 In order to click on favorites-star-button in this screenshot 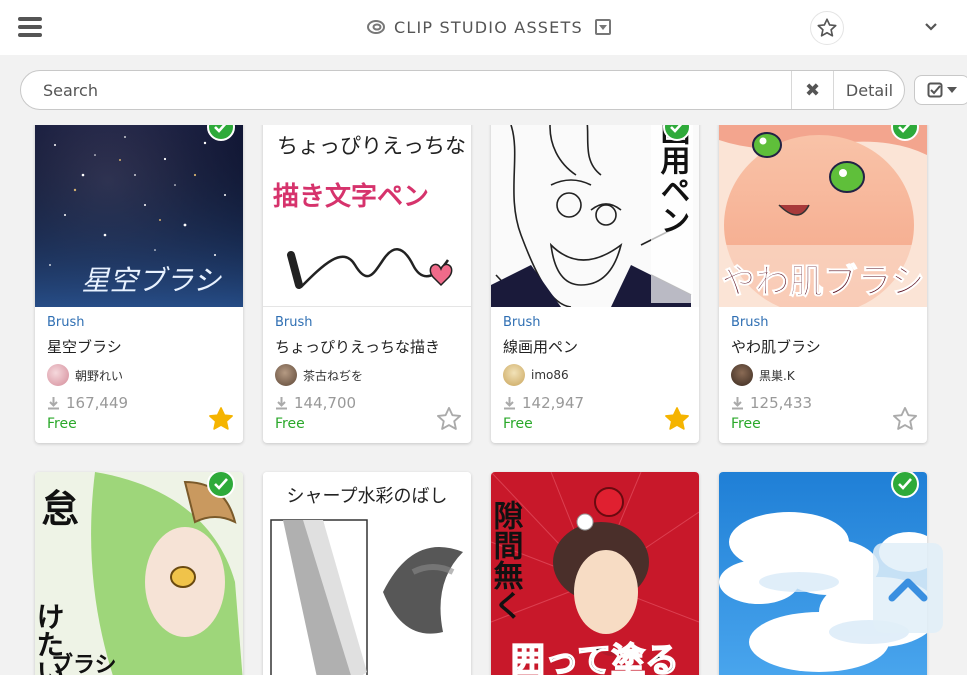, I will do `click(827, 28)`.